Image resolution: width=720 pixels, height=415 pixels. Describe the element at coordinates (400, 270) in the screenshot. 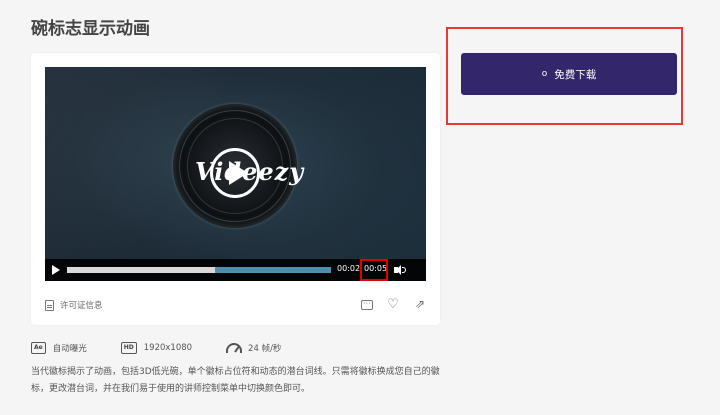

I see `volume-icon` at that location.